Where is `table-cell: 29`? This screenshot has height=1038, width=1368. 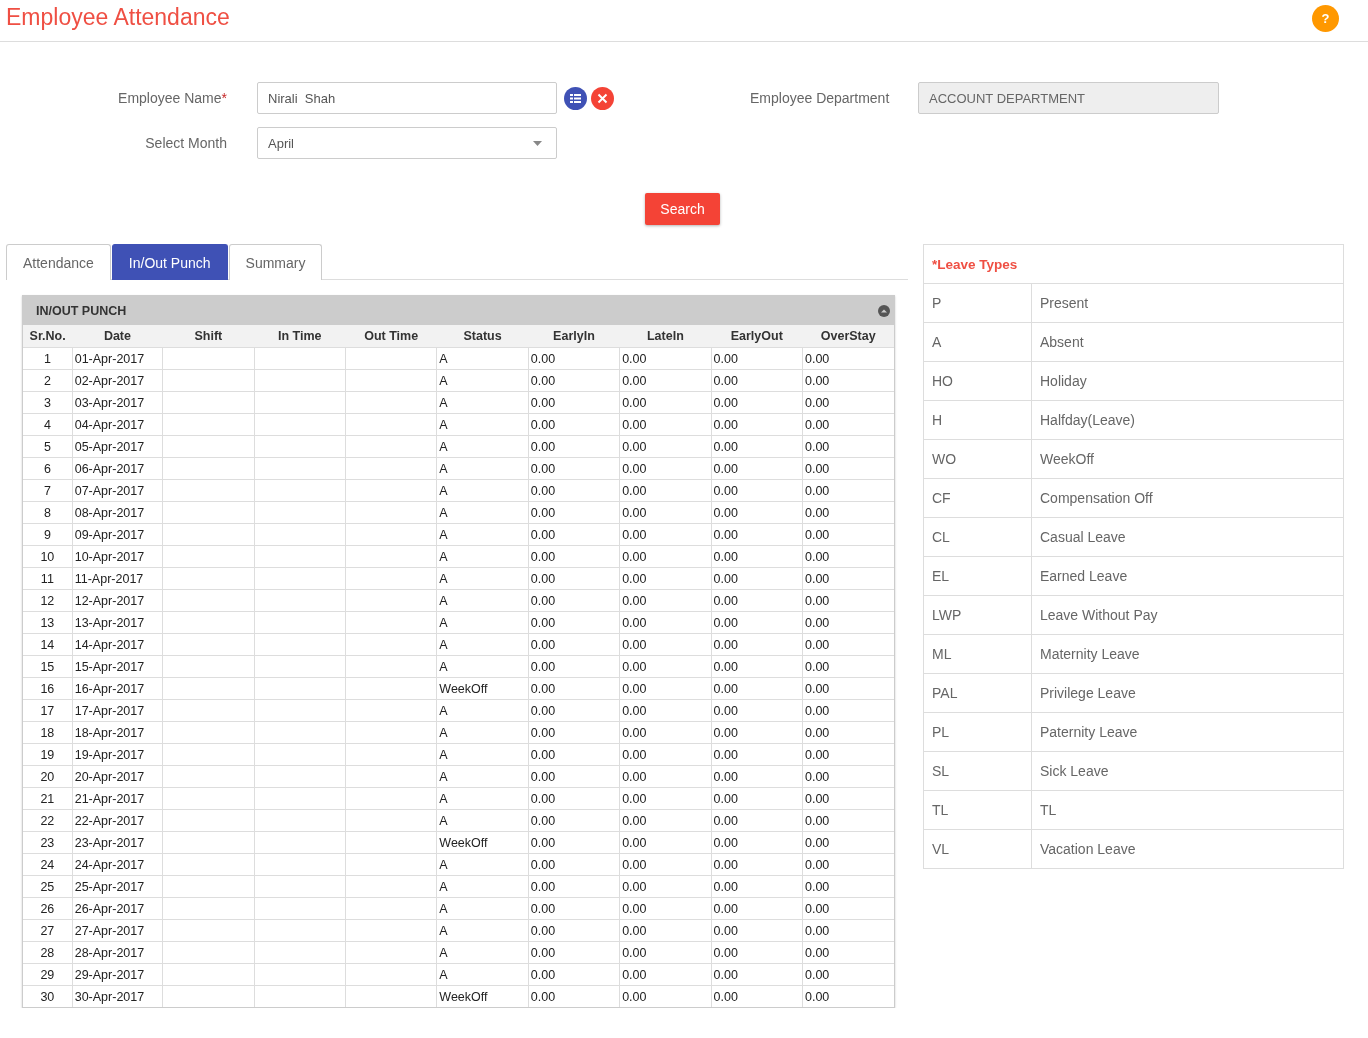
table-cell: 29 is located at coordinates (48, 974).